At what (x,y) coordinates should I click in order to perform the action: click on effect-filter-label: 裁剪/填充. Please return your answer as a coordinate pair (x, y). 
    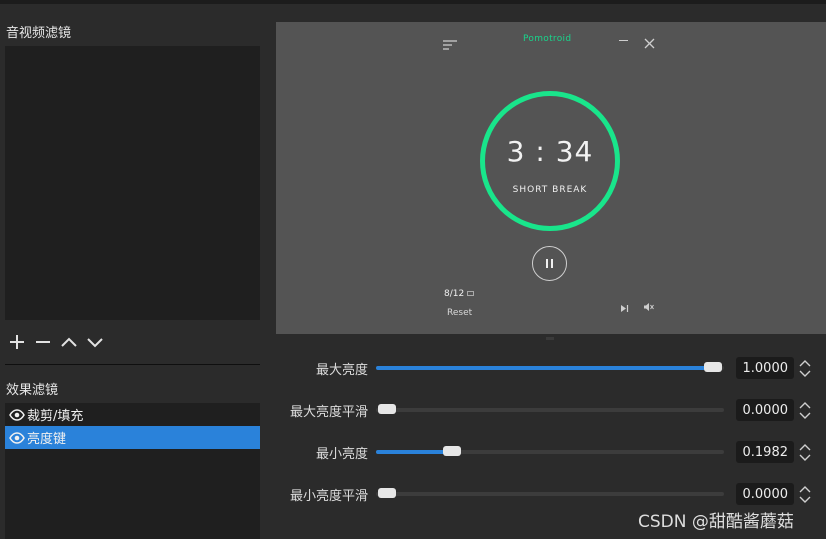
    Looking at the image, I should click on (55, 416).